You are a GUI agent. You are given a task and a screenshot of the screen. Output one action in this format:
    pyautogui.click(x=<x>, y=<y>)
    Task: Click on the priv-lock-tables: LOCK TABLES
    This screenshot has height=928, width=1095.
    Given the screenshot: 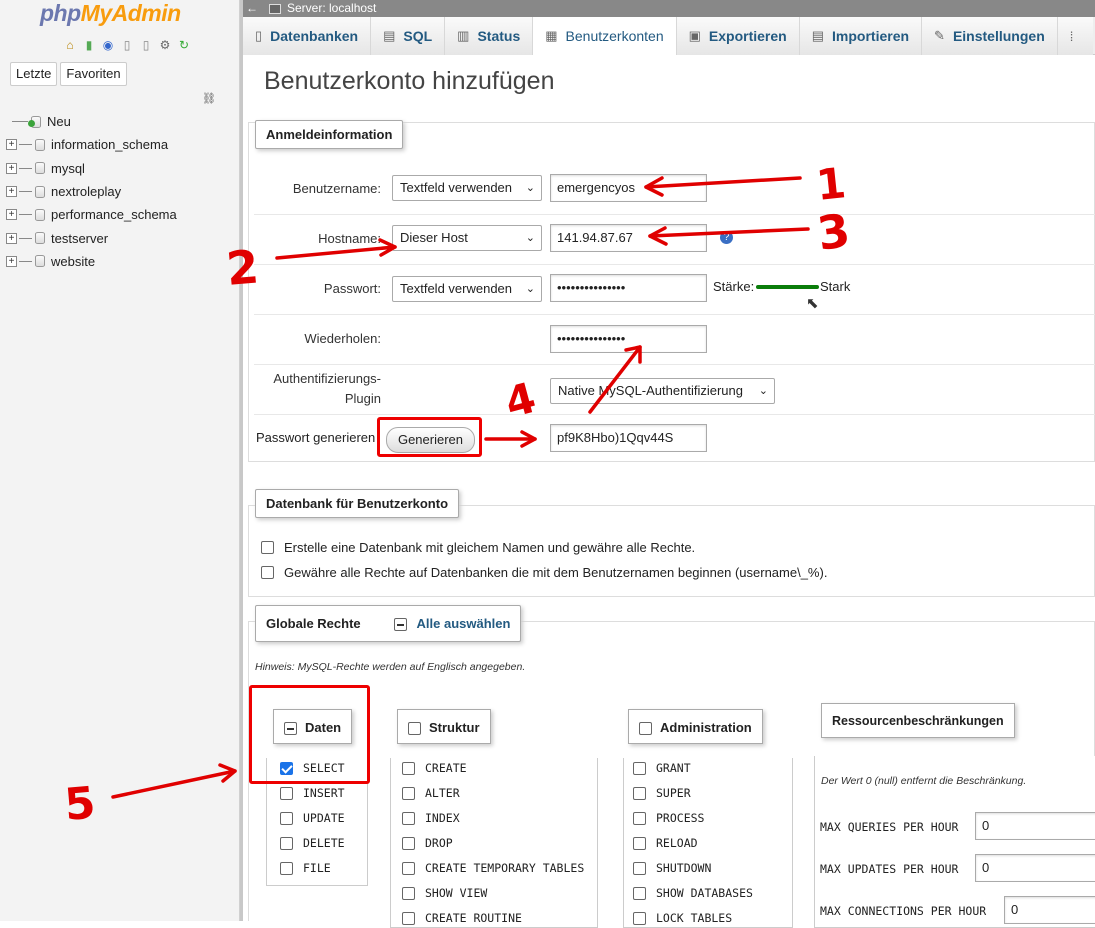 What is the action you would take?
    pyautogui.click(x=682, y=918)
    